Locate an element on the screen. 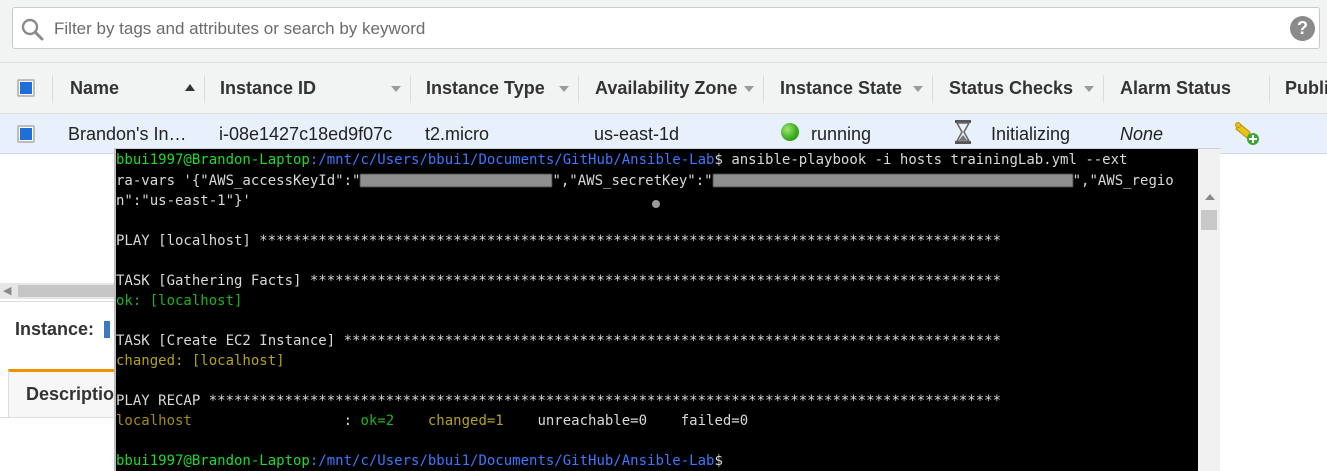  instance-label: Instance: is located at coordinates (55, 329).